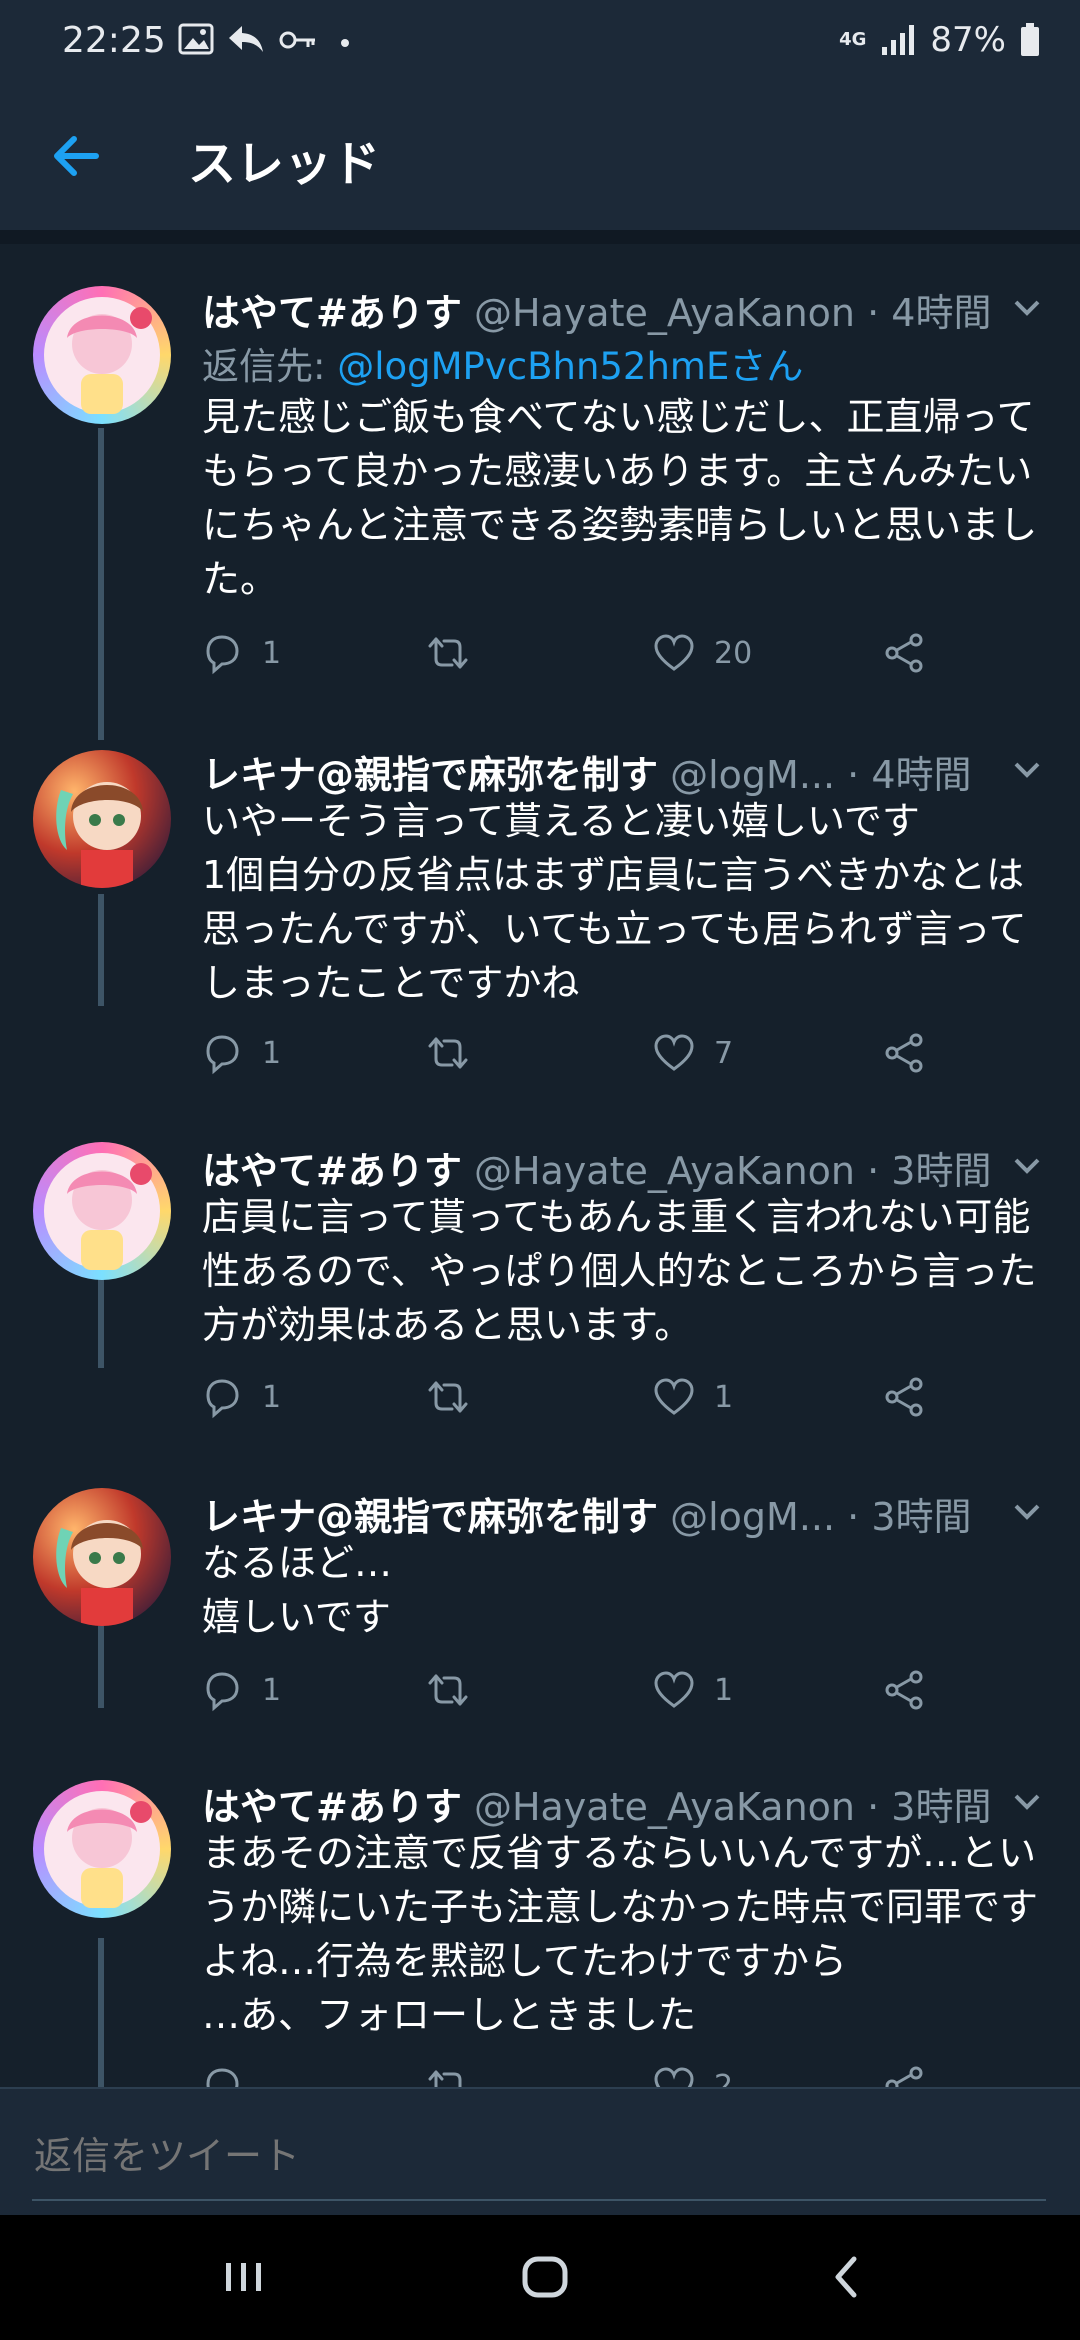 This screenshot has height=2340, width=1080. What do you see at coordinates (570, 366) in the screenshot?
I see `reply-to-mention: @logMPvcBhn52hmEさん` at bounding box center [570, 366].